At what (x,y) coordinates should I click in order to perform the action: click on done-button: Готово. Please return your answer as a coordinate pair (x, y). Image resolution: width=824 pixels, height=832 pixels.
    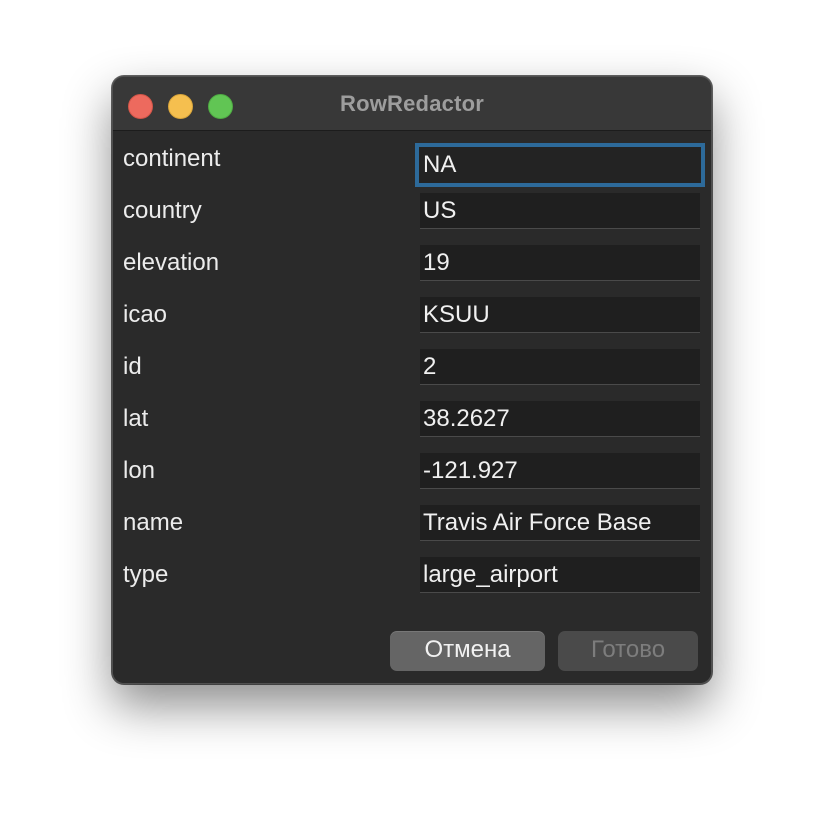
    Looking at the image, I should click on (628, 651).